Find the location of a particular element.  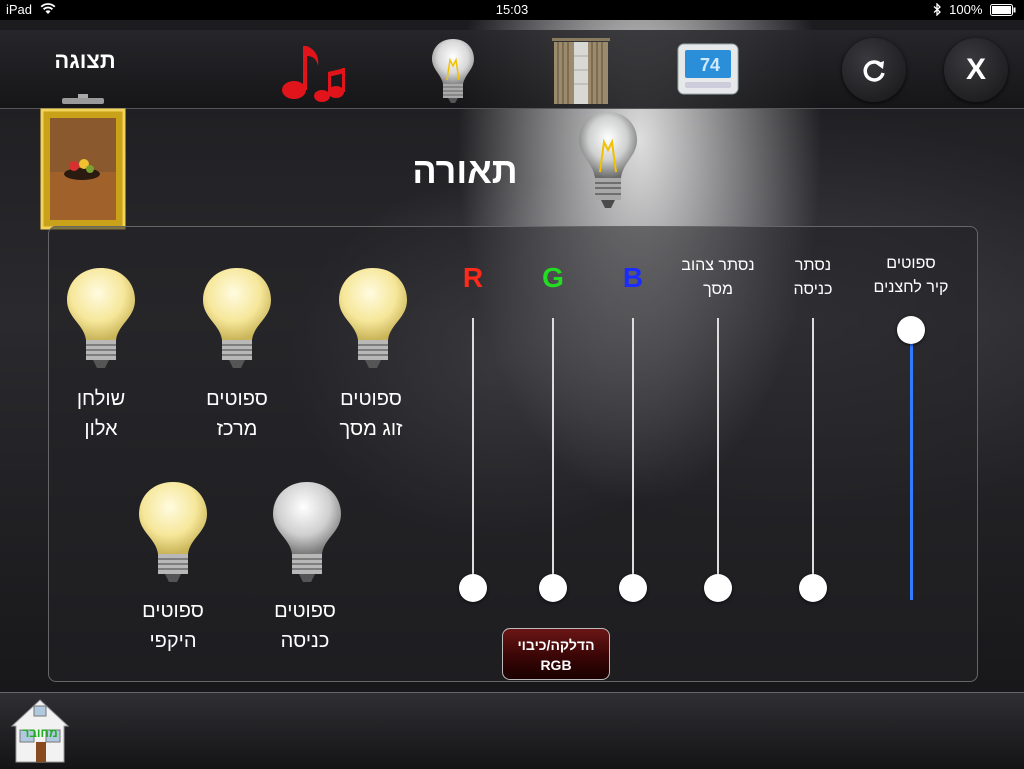

close-button: X is located at coordinates (976, 70).